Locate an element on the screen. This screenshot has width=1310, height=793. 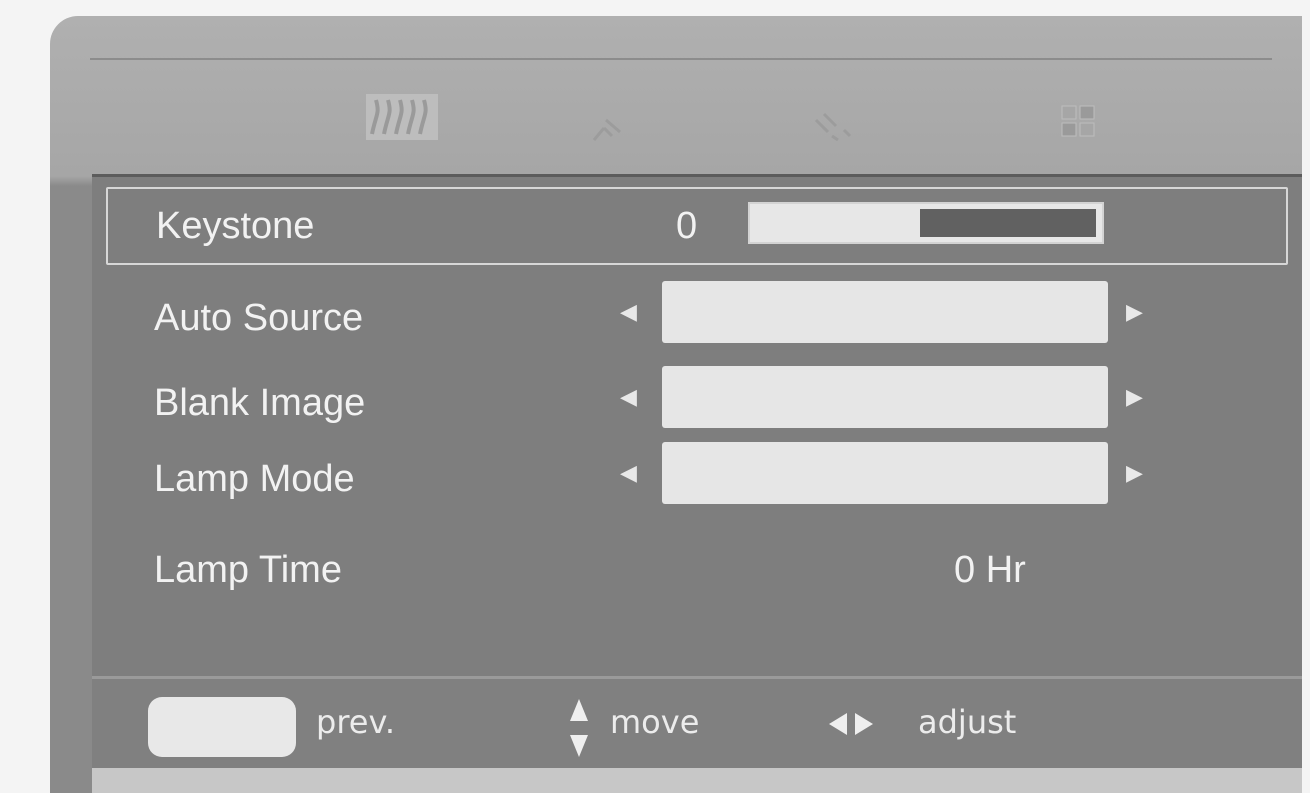
lamp-mode-label: Lamp Mode is located at coordinates (254, 479).